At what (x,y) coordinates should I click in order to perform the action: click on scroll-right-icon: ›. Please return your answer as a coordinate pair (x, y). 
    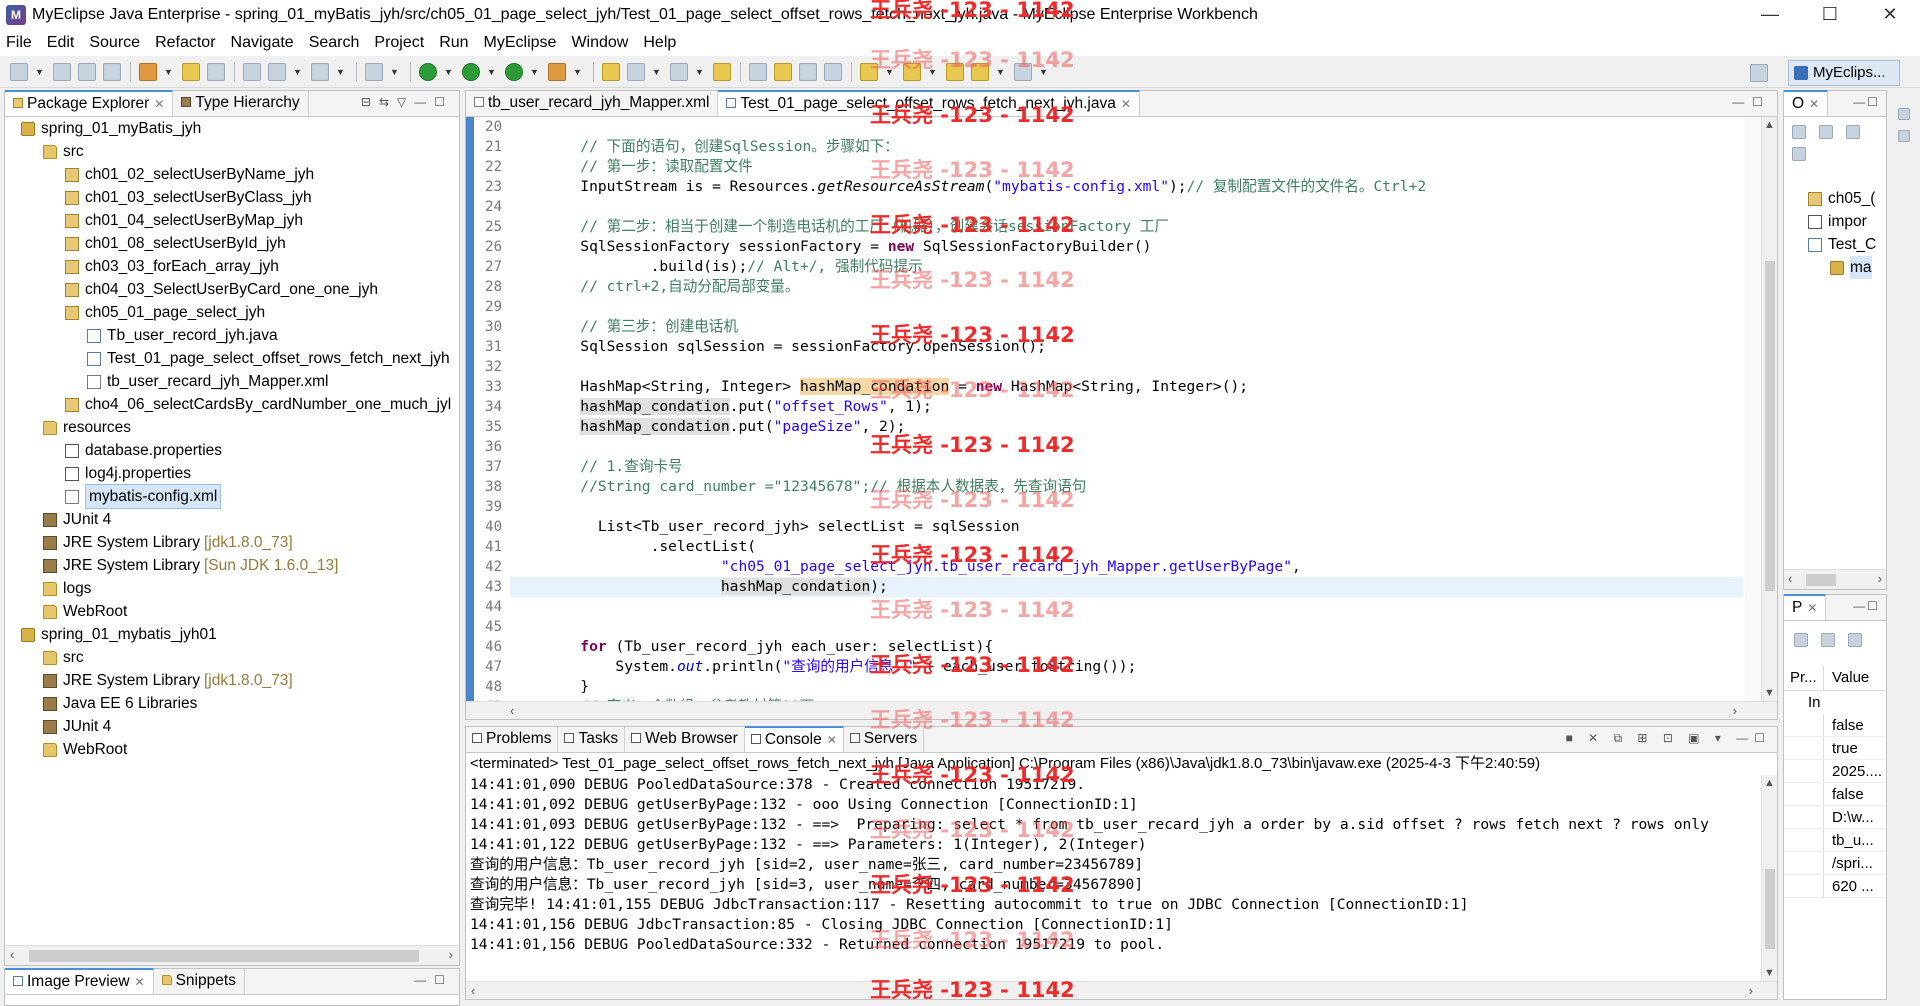
    Looking at the image, I should click on (1751, 990).